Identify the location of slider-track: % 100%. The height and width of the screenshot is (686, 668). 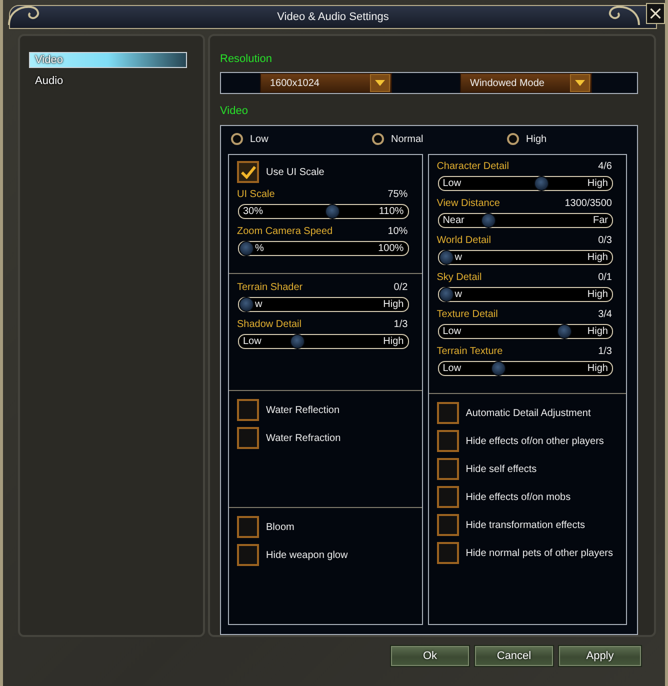
(323, 248).